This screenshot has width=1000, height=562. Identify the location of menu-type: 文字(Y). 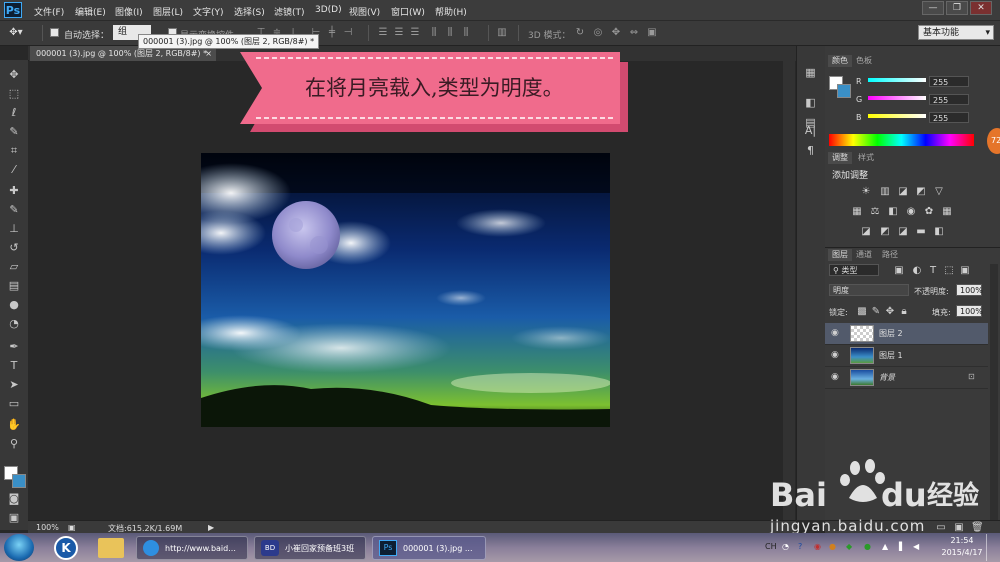
(208, 11).